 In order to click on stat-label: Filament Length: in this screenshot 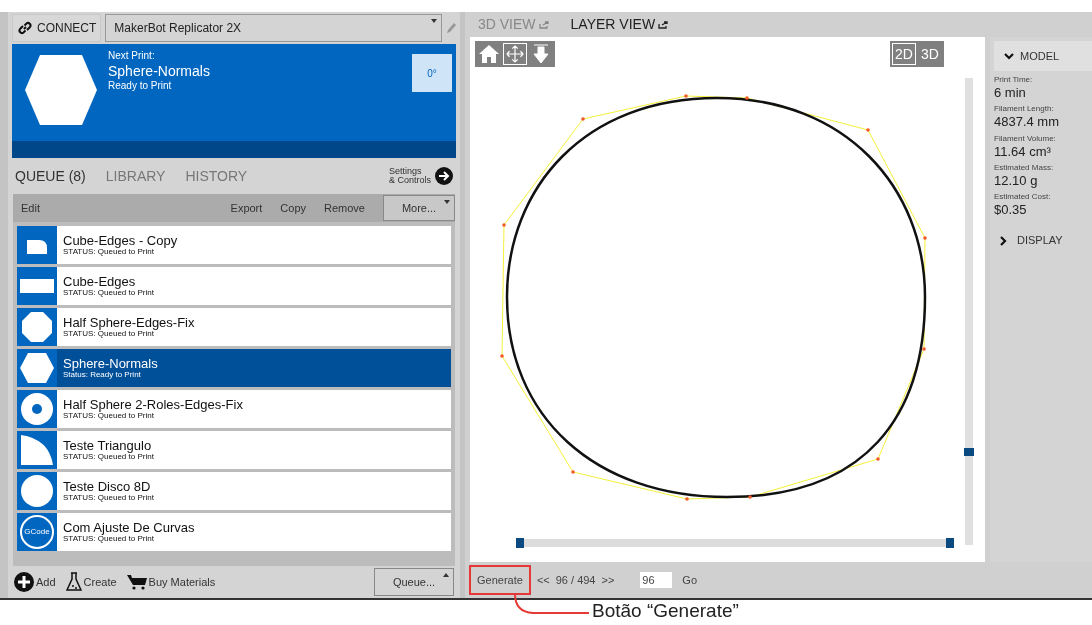, I will do `click(1024, 109)`.